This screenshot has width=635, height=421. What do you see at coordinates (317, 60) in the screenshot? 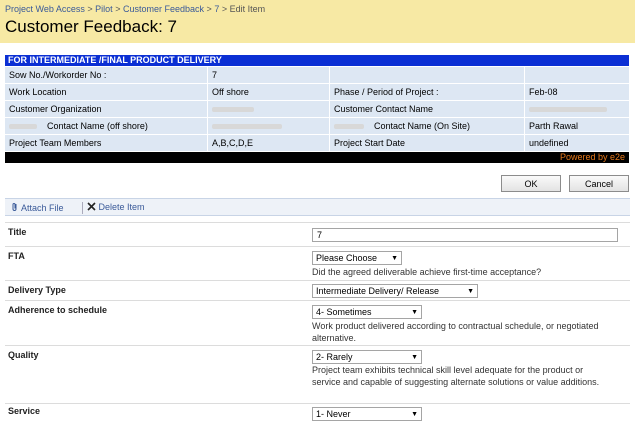
I see `info-table-header: FOR INTERMEDIATE /FINAL PRODUCT DELIVERY` at bounding box center [317, 60].